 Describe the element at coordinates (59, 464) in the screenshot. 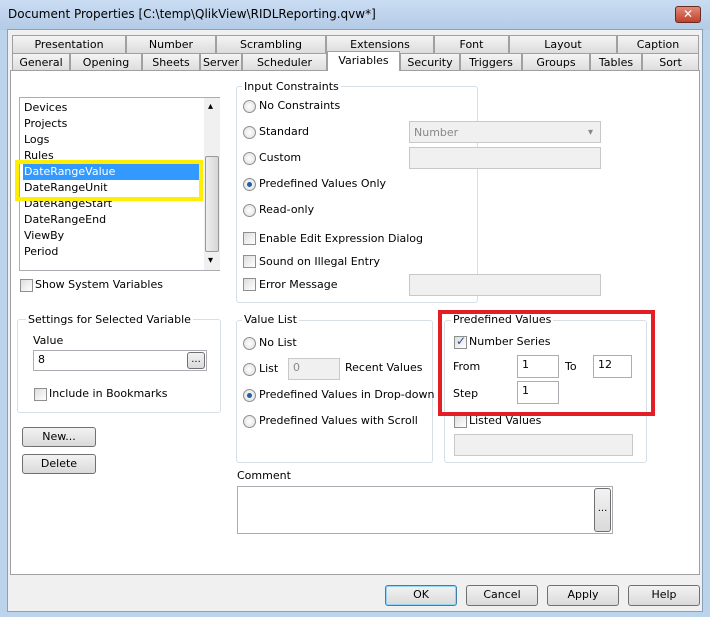

I see `delete-button: Delete` at that location.